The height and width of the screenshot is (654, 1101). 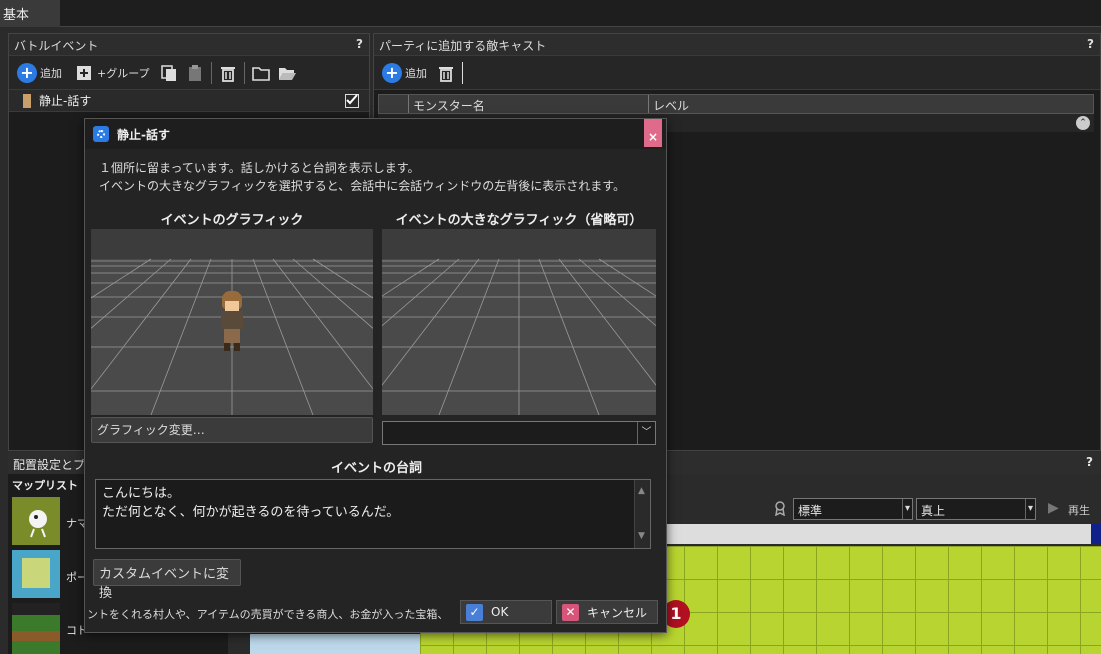 What do you see at coordinates (550, 13) in the screenshot?
I see `top-tab-bar: 基本` at bounding box center [550, 13].